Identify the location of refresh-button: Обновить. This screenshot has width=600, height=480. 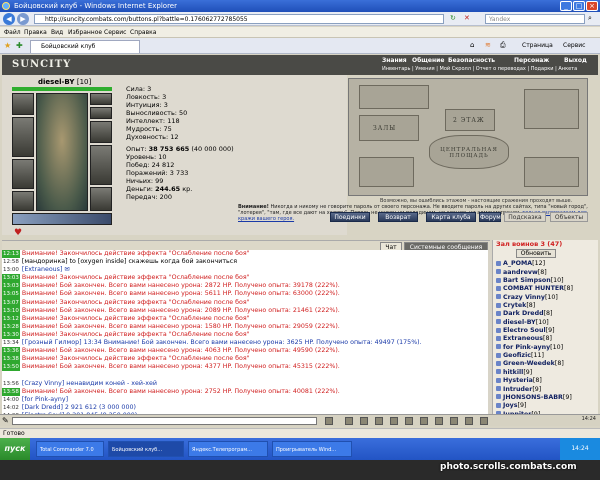
(536, 254).